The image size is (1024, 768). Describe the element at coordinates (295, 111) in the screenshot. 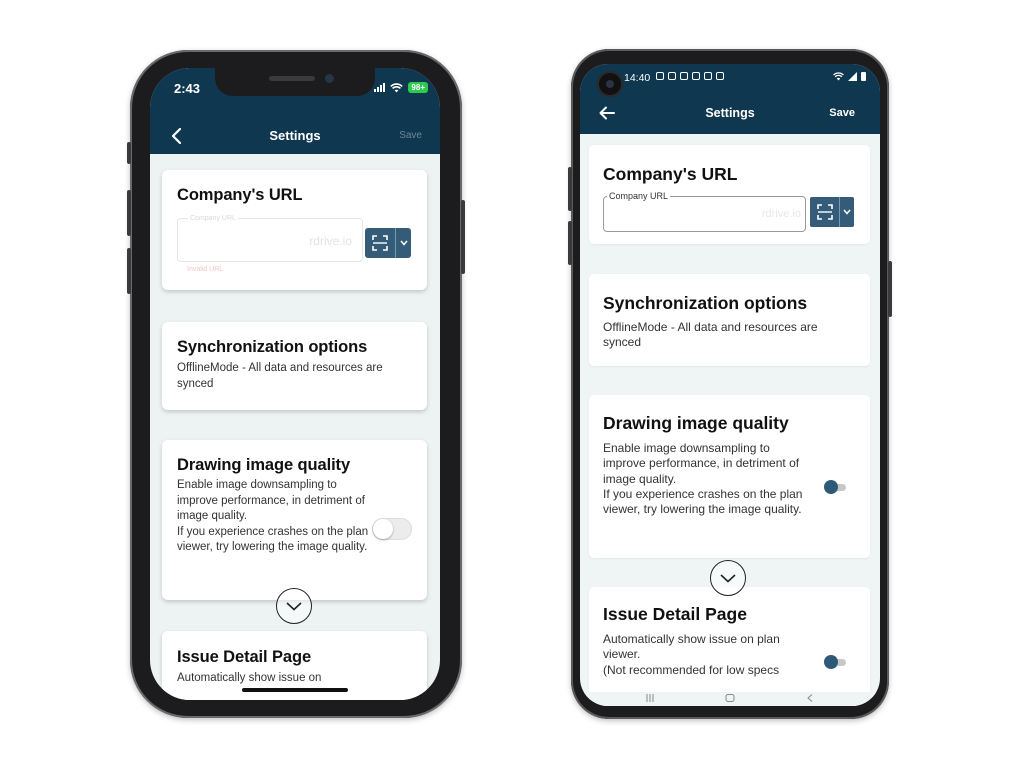

I see `ios-app-header: 2:43 98+ Settings Save` at that location.